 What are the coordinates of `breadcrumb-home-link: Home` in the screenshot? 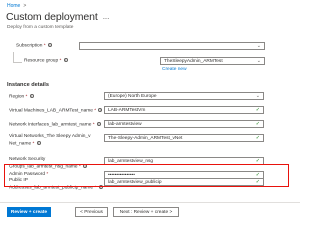 It's located at (13, 6).